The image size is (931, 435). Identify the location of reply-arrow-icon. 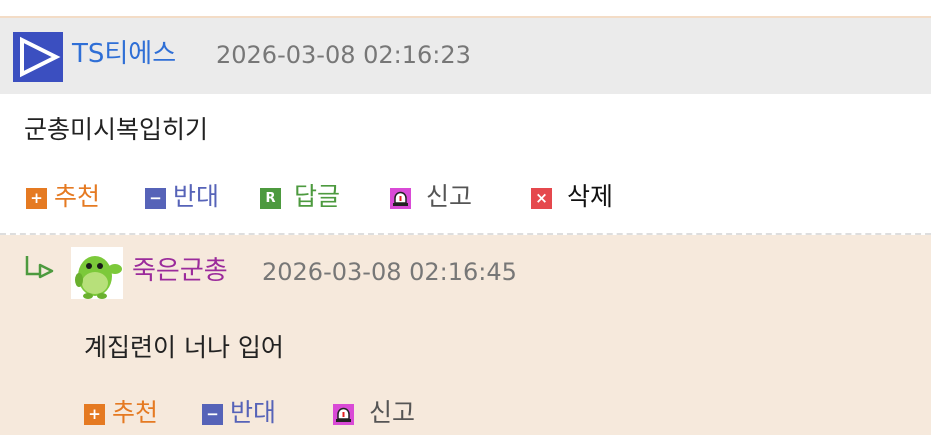
(39, 267).